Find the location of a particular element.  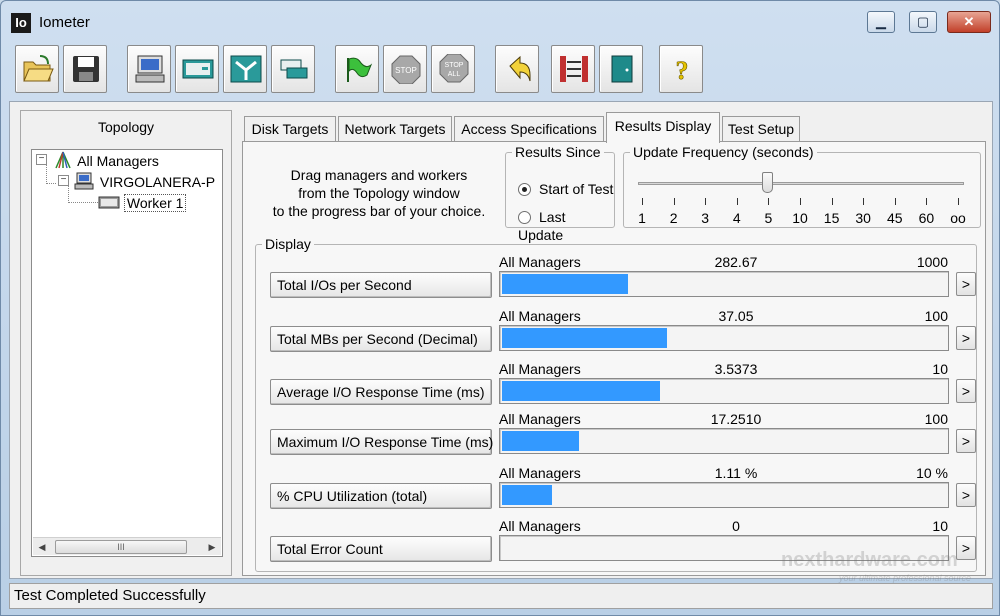

scroll-right-icon: ▶ is located at coordinates (212, 547).